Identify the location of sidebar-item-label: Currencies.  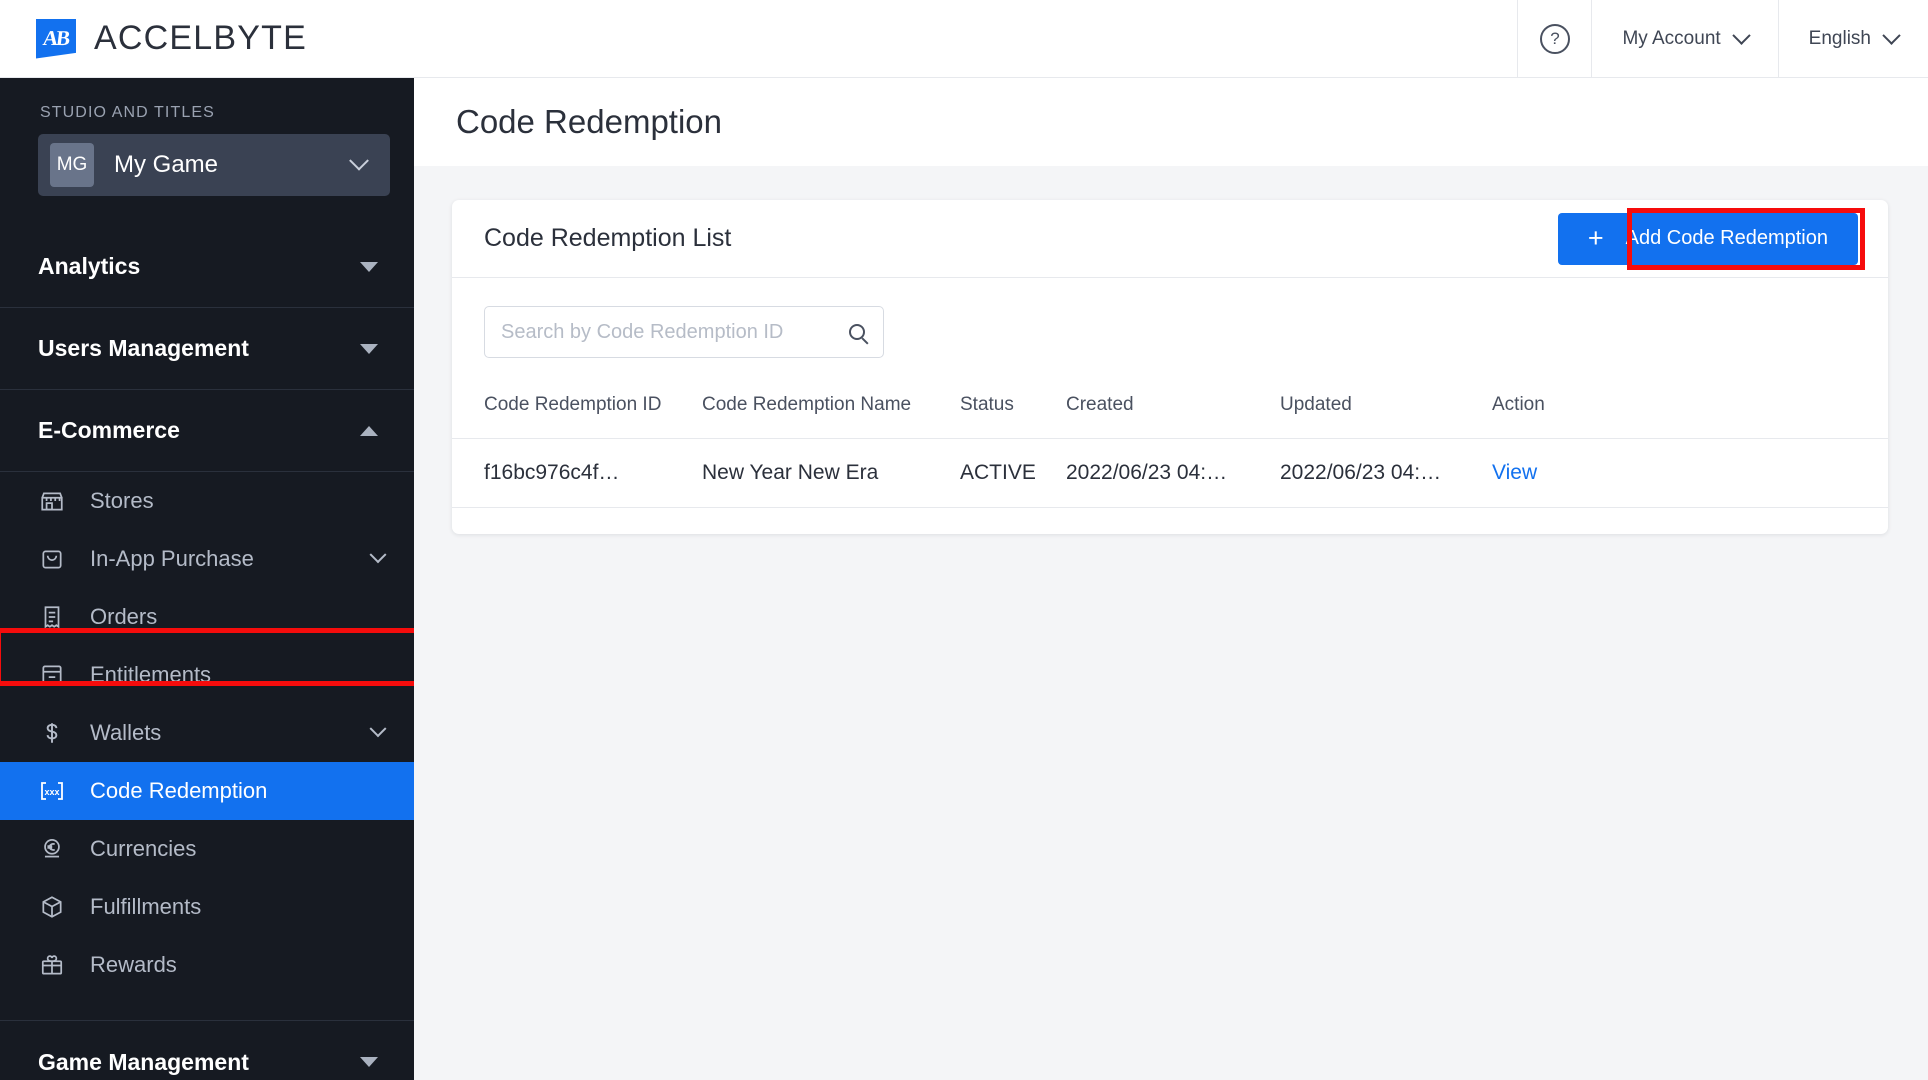
(143, 848).